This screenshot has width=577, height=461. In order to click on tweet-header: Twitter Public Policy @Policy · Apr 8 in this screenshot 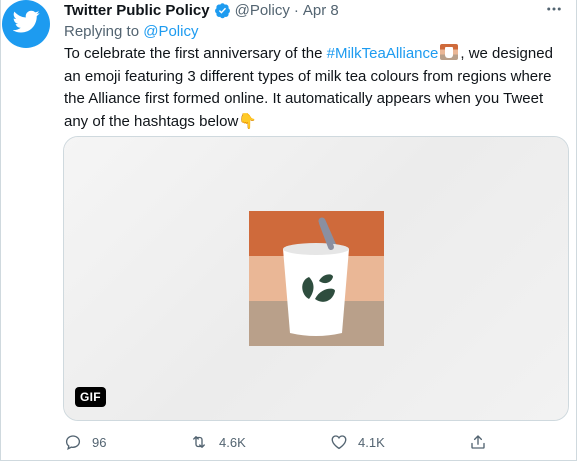, I will do `click(201, 10)`.